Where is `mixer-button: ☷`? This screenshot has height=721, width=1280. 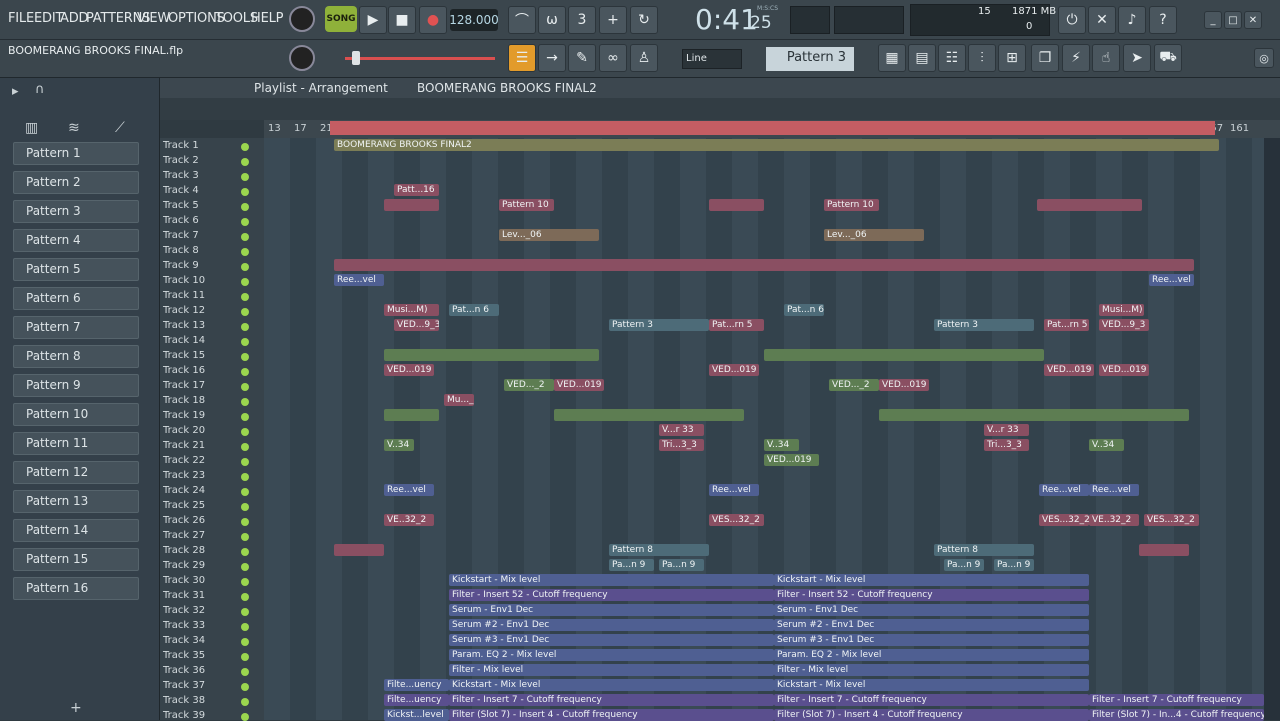 mixer-button: ☷ is located at coordinates (952, 58).